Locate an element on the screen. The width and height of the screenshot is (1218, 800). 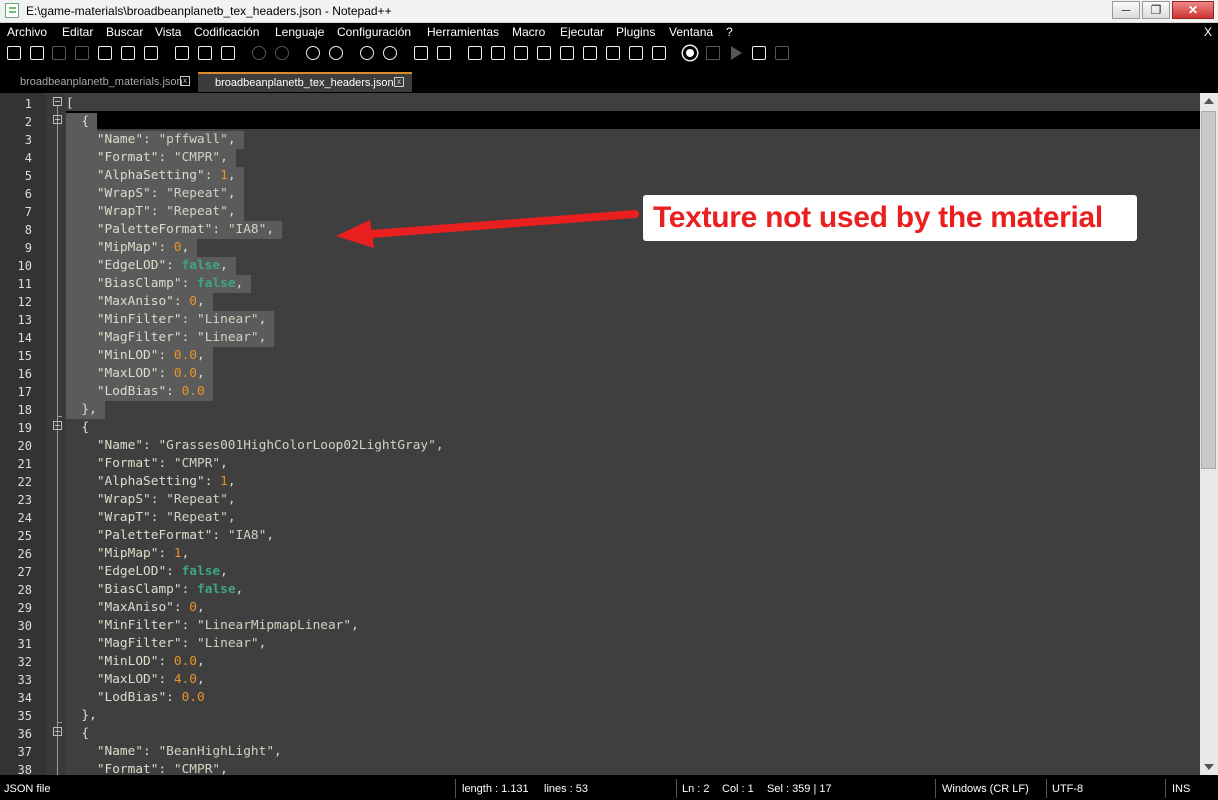
notepad-app-icon is located at coordinates (12, 10).